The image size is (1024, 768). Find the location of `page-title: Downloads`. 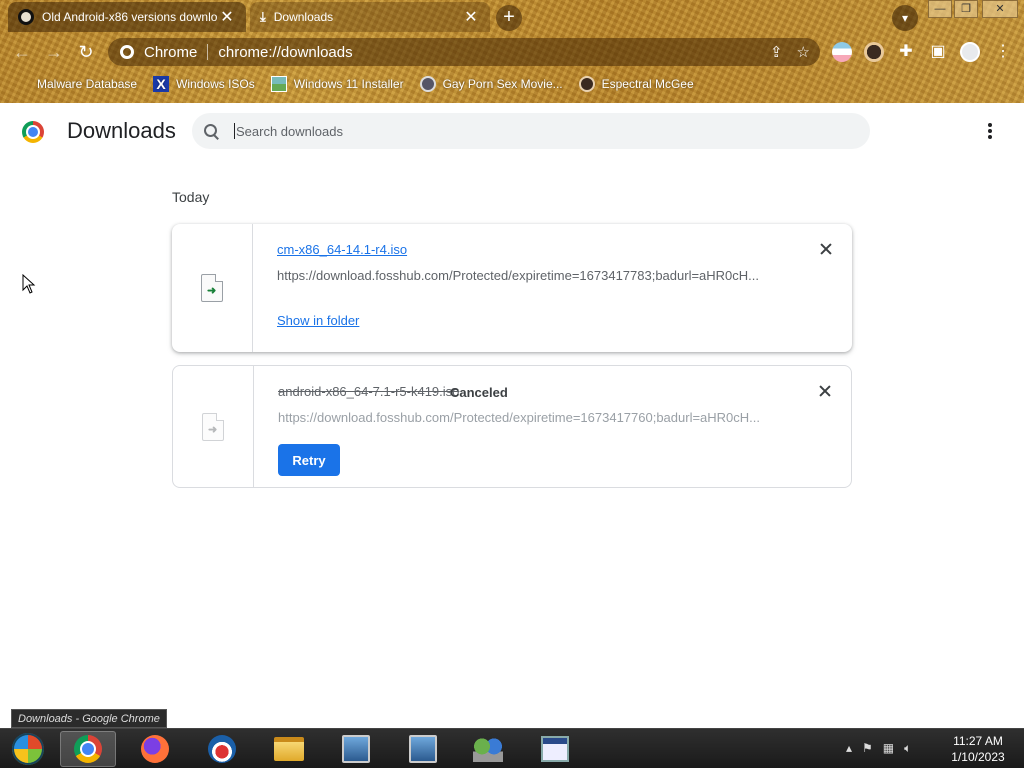

page-title: Downloads is located at coordinates (121, 130).